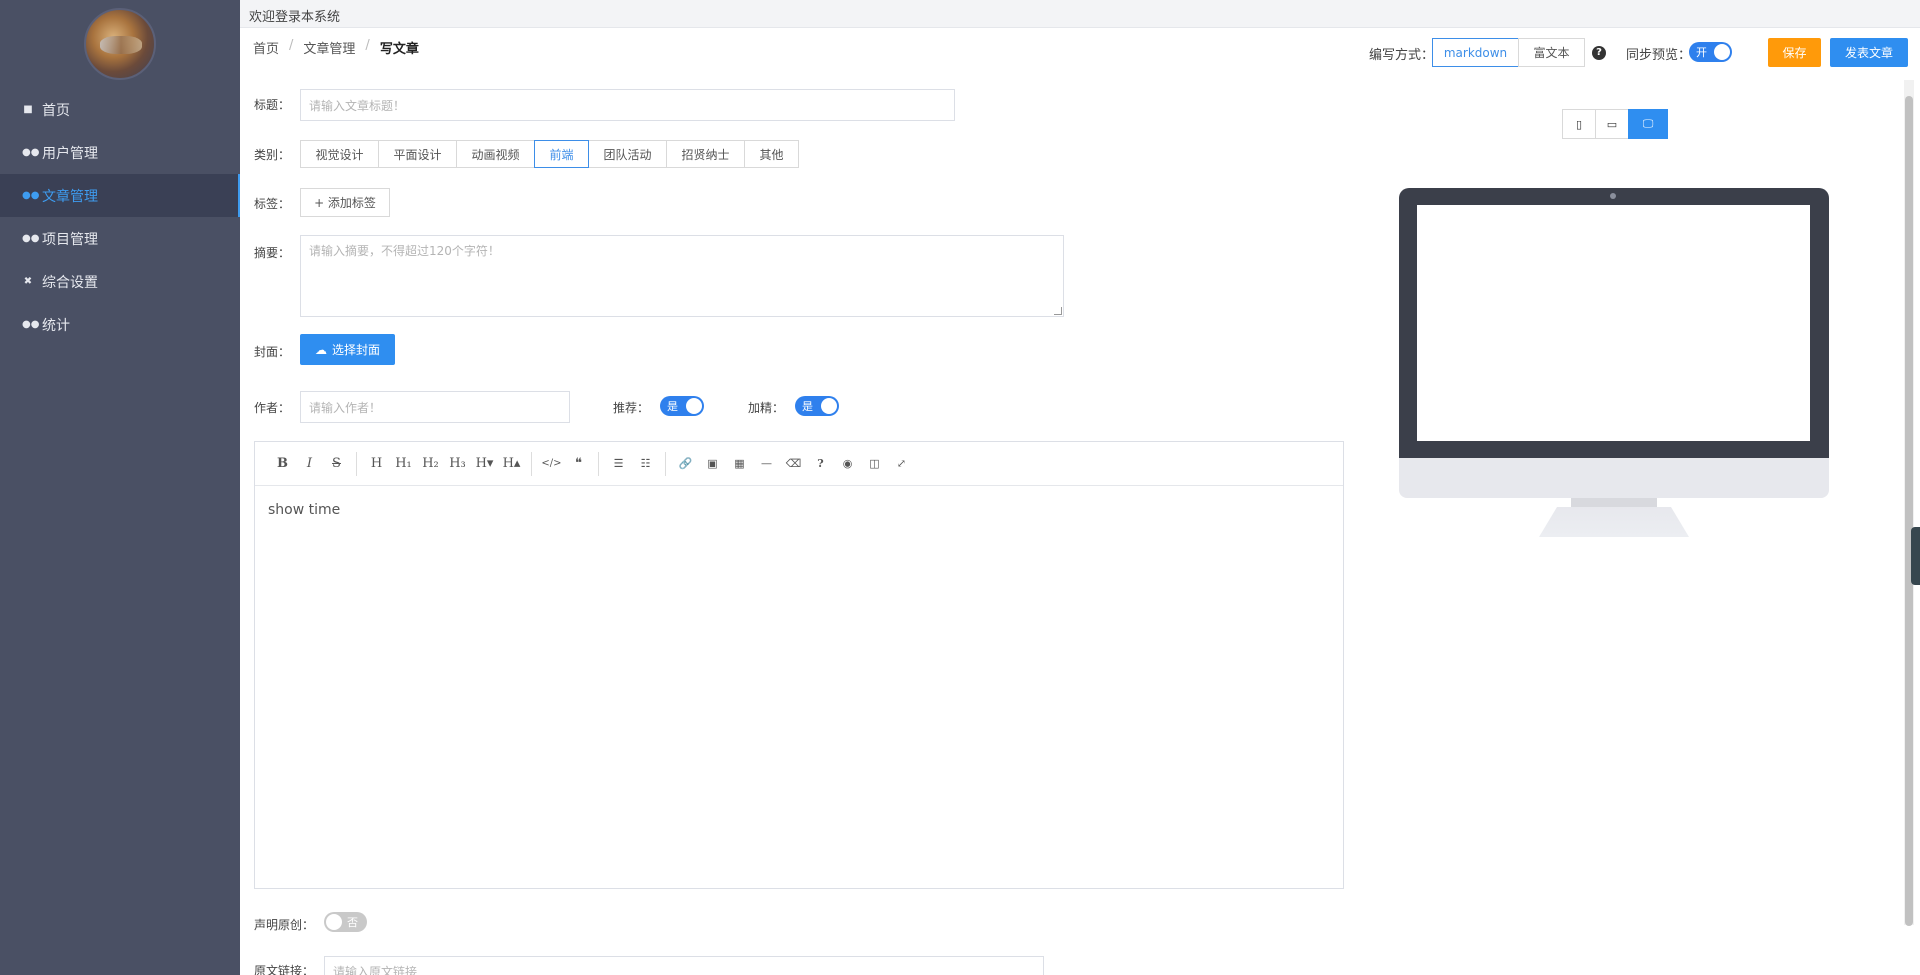 Image resolution: width=1920 pixels, height=975 pixels. What do you see at coordinates (1614, 502) in the screenshot?
I see `monitor-neck` at bounding box center [1614, 502].